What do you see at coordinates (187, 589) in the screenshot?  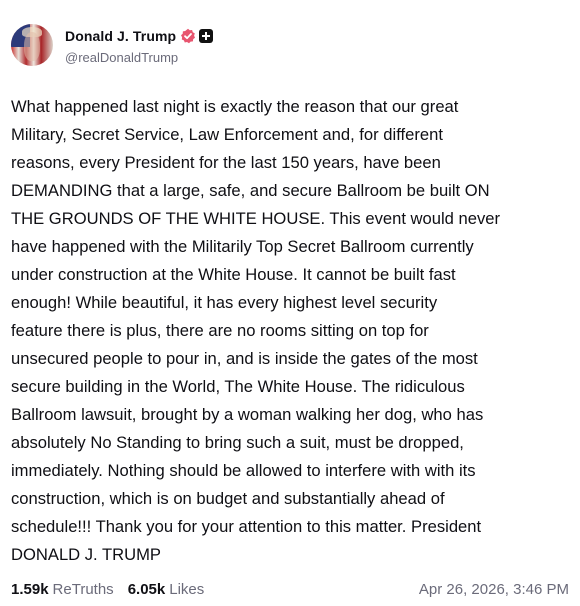 I see `likes-label: Likes` at bounding box center [187, 589].